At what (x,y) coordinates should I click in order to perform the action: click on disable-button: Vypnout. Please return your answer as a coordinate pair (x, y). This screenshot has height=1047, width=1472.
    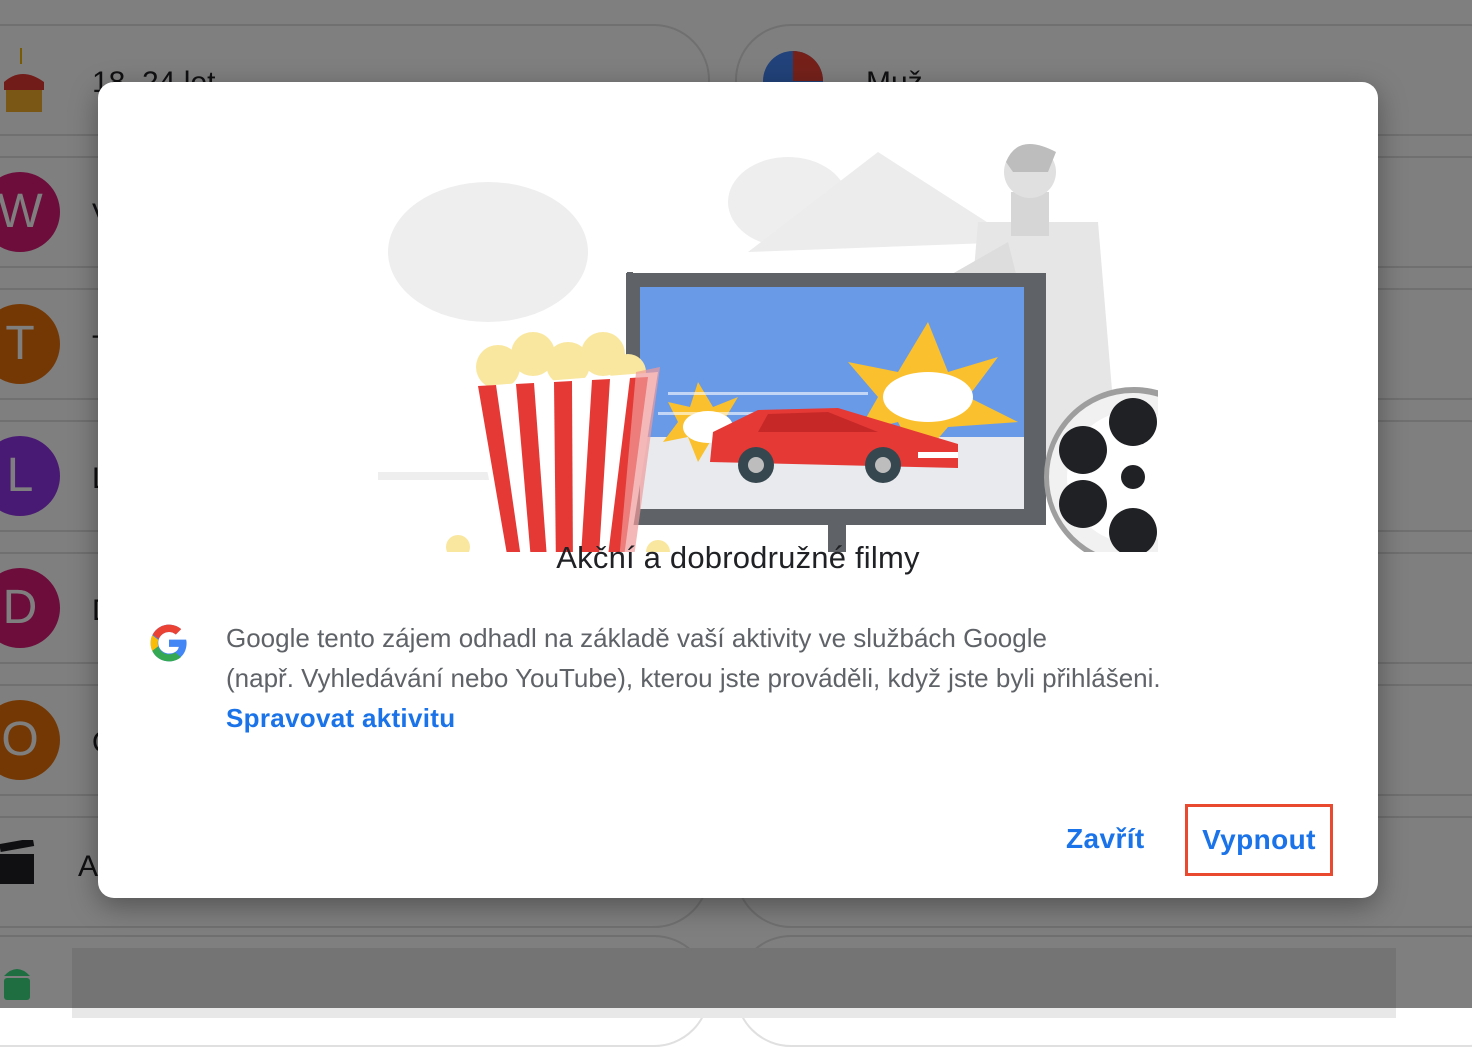
    Looking at the image, I should click on (1259, 840).